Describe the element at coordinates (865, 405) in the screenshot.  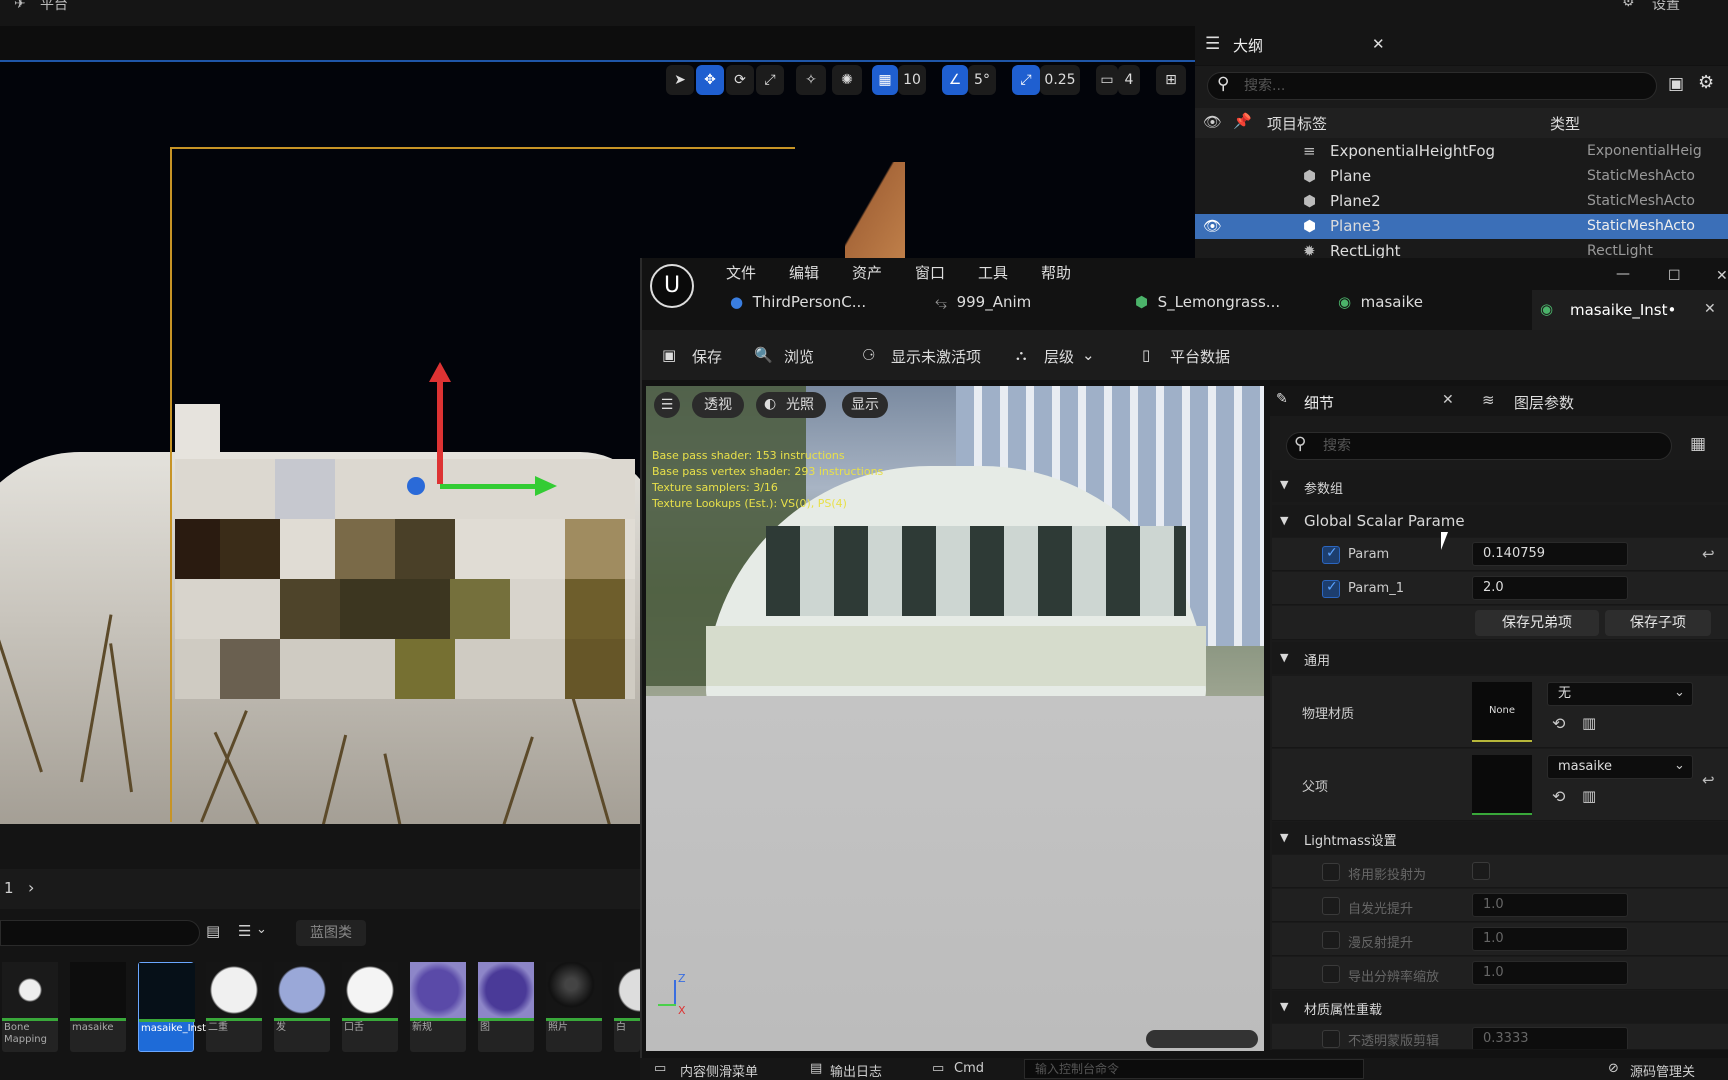
I see `show-button: 显示` at that location.